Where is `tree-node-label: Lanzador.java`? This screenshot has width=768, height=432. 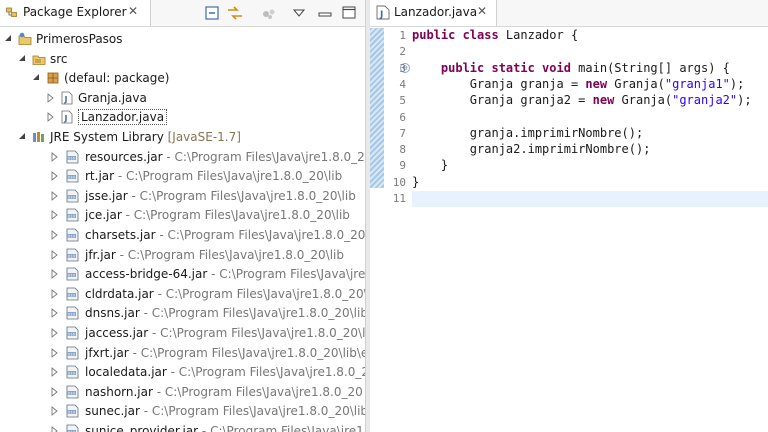 tree-node-label: Lanzador.java is located at coordinates (123, 117).